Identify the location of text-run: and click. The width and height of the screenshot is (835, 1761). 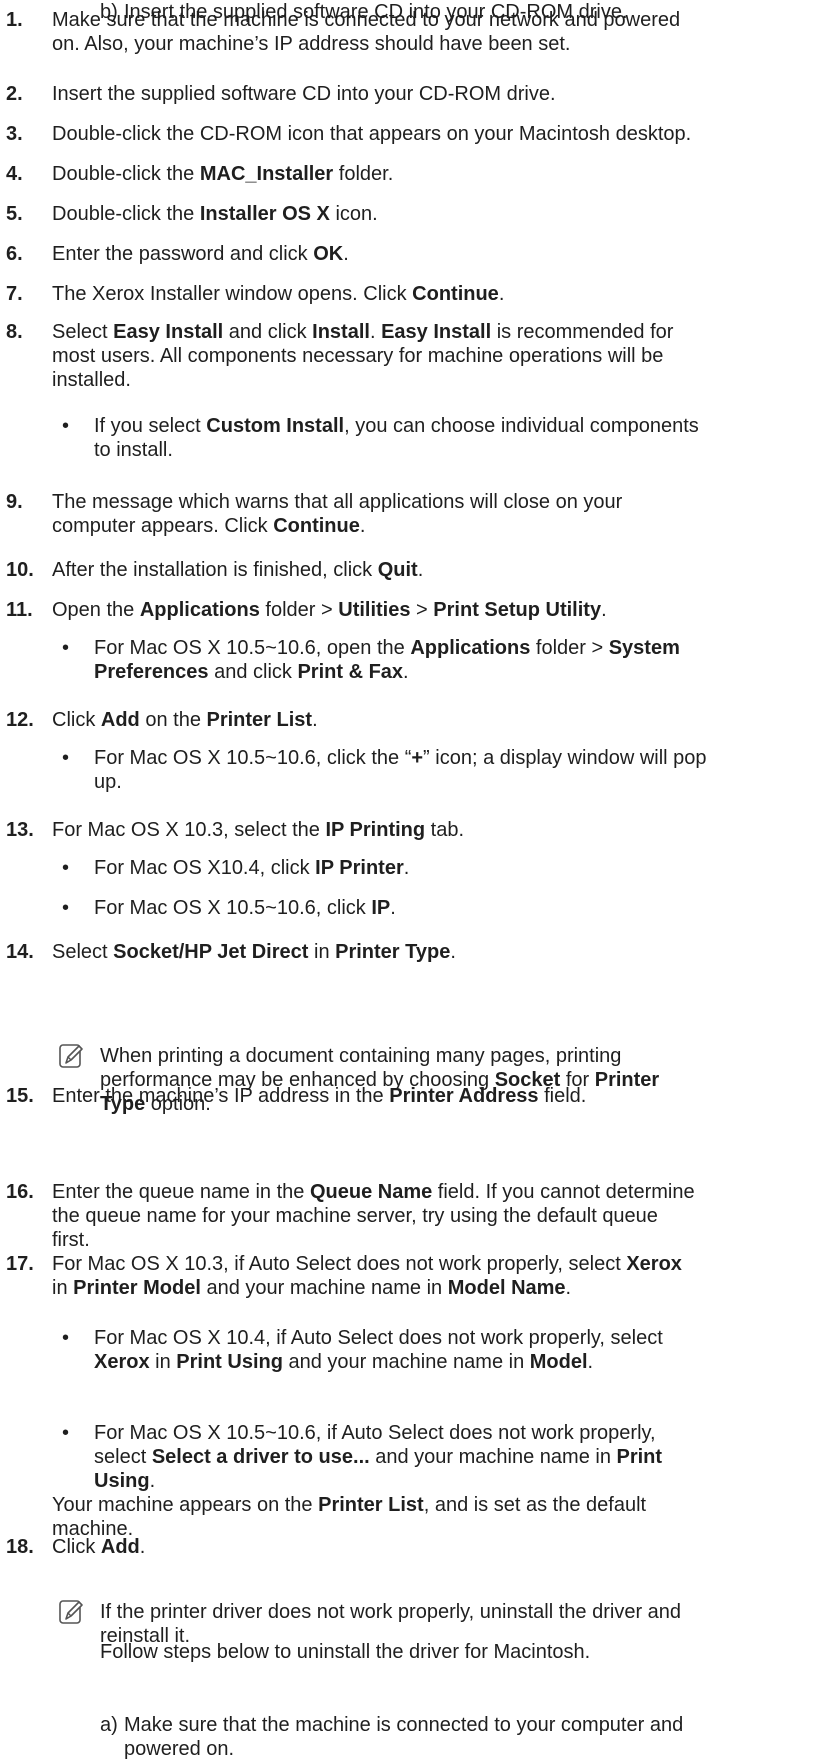
(268, 332).